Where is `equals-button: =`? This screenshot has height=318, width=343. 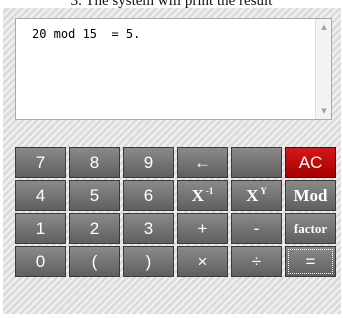
equals-button: = is located at coordinates (310, 261).